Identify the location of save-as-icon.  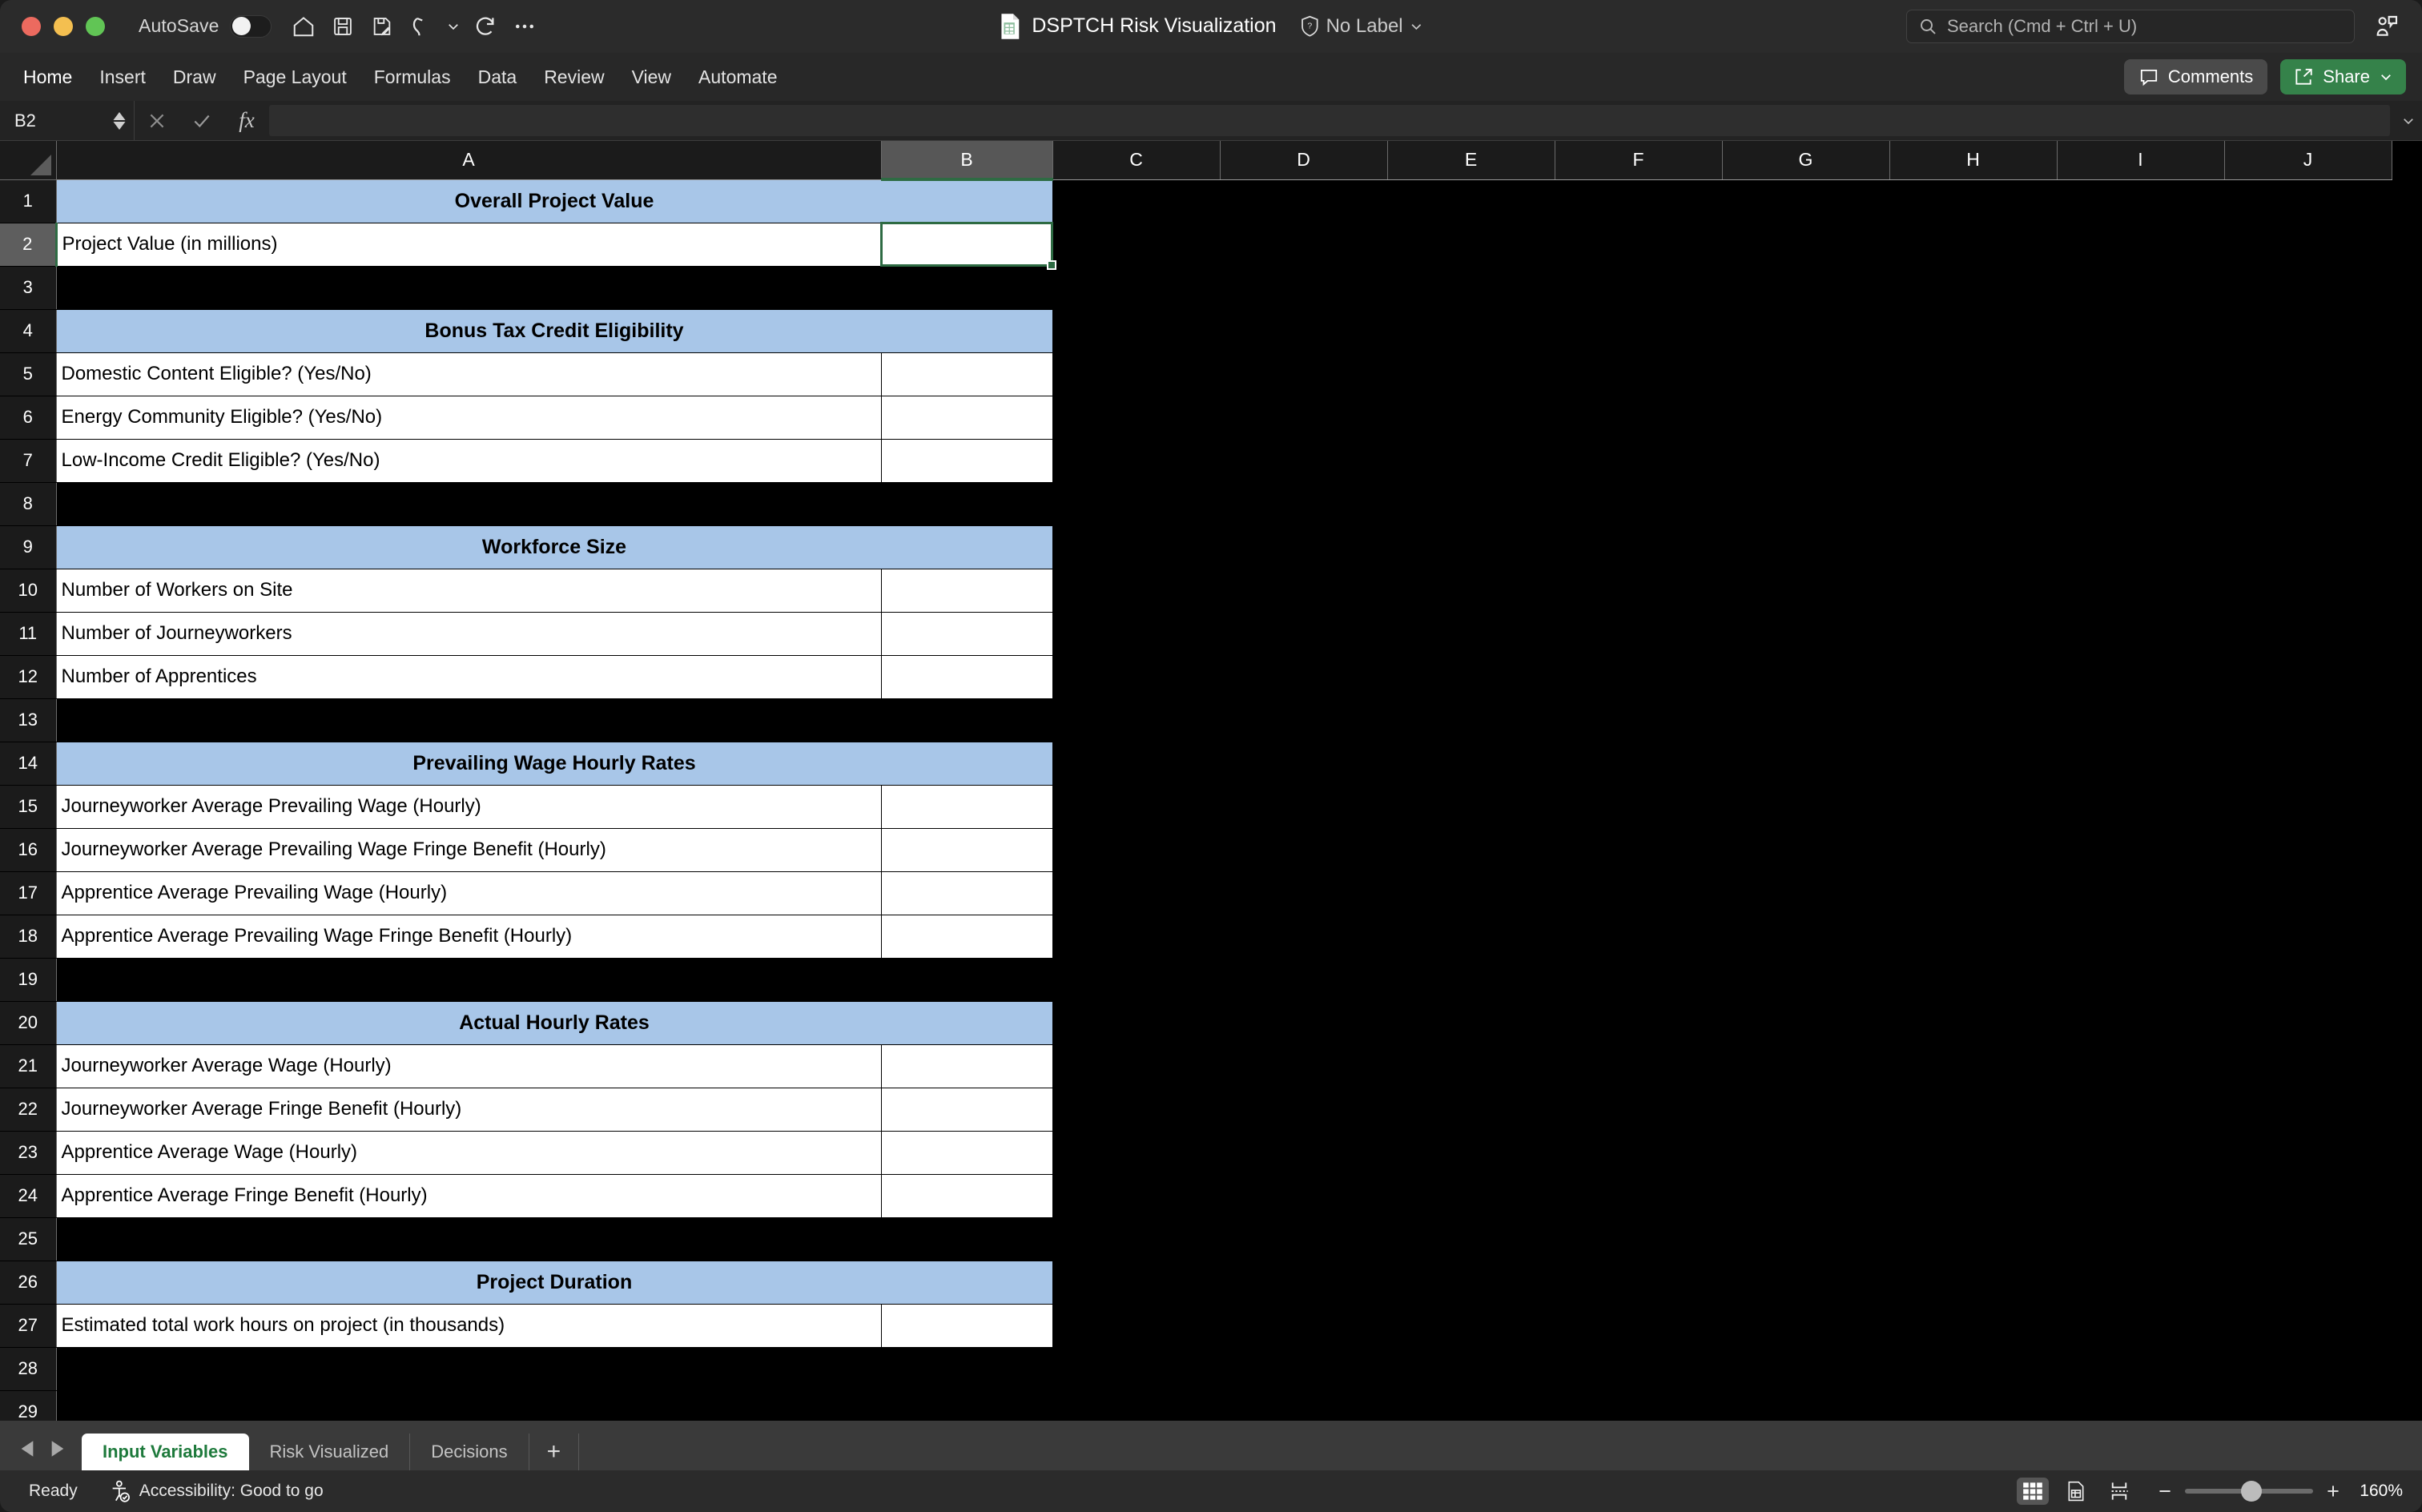
(382, 26).